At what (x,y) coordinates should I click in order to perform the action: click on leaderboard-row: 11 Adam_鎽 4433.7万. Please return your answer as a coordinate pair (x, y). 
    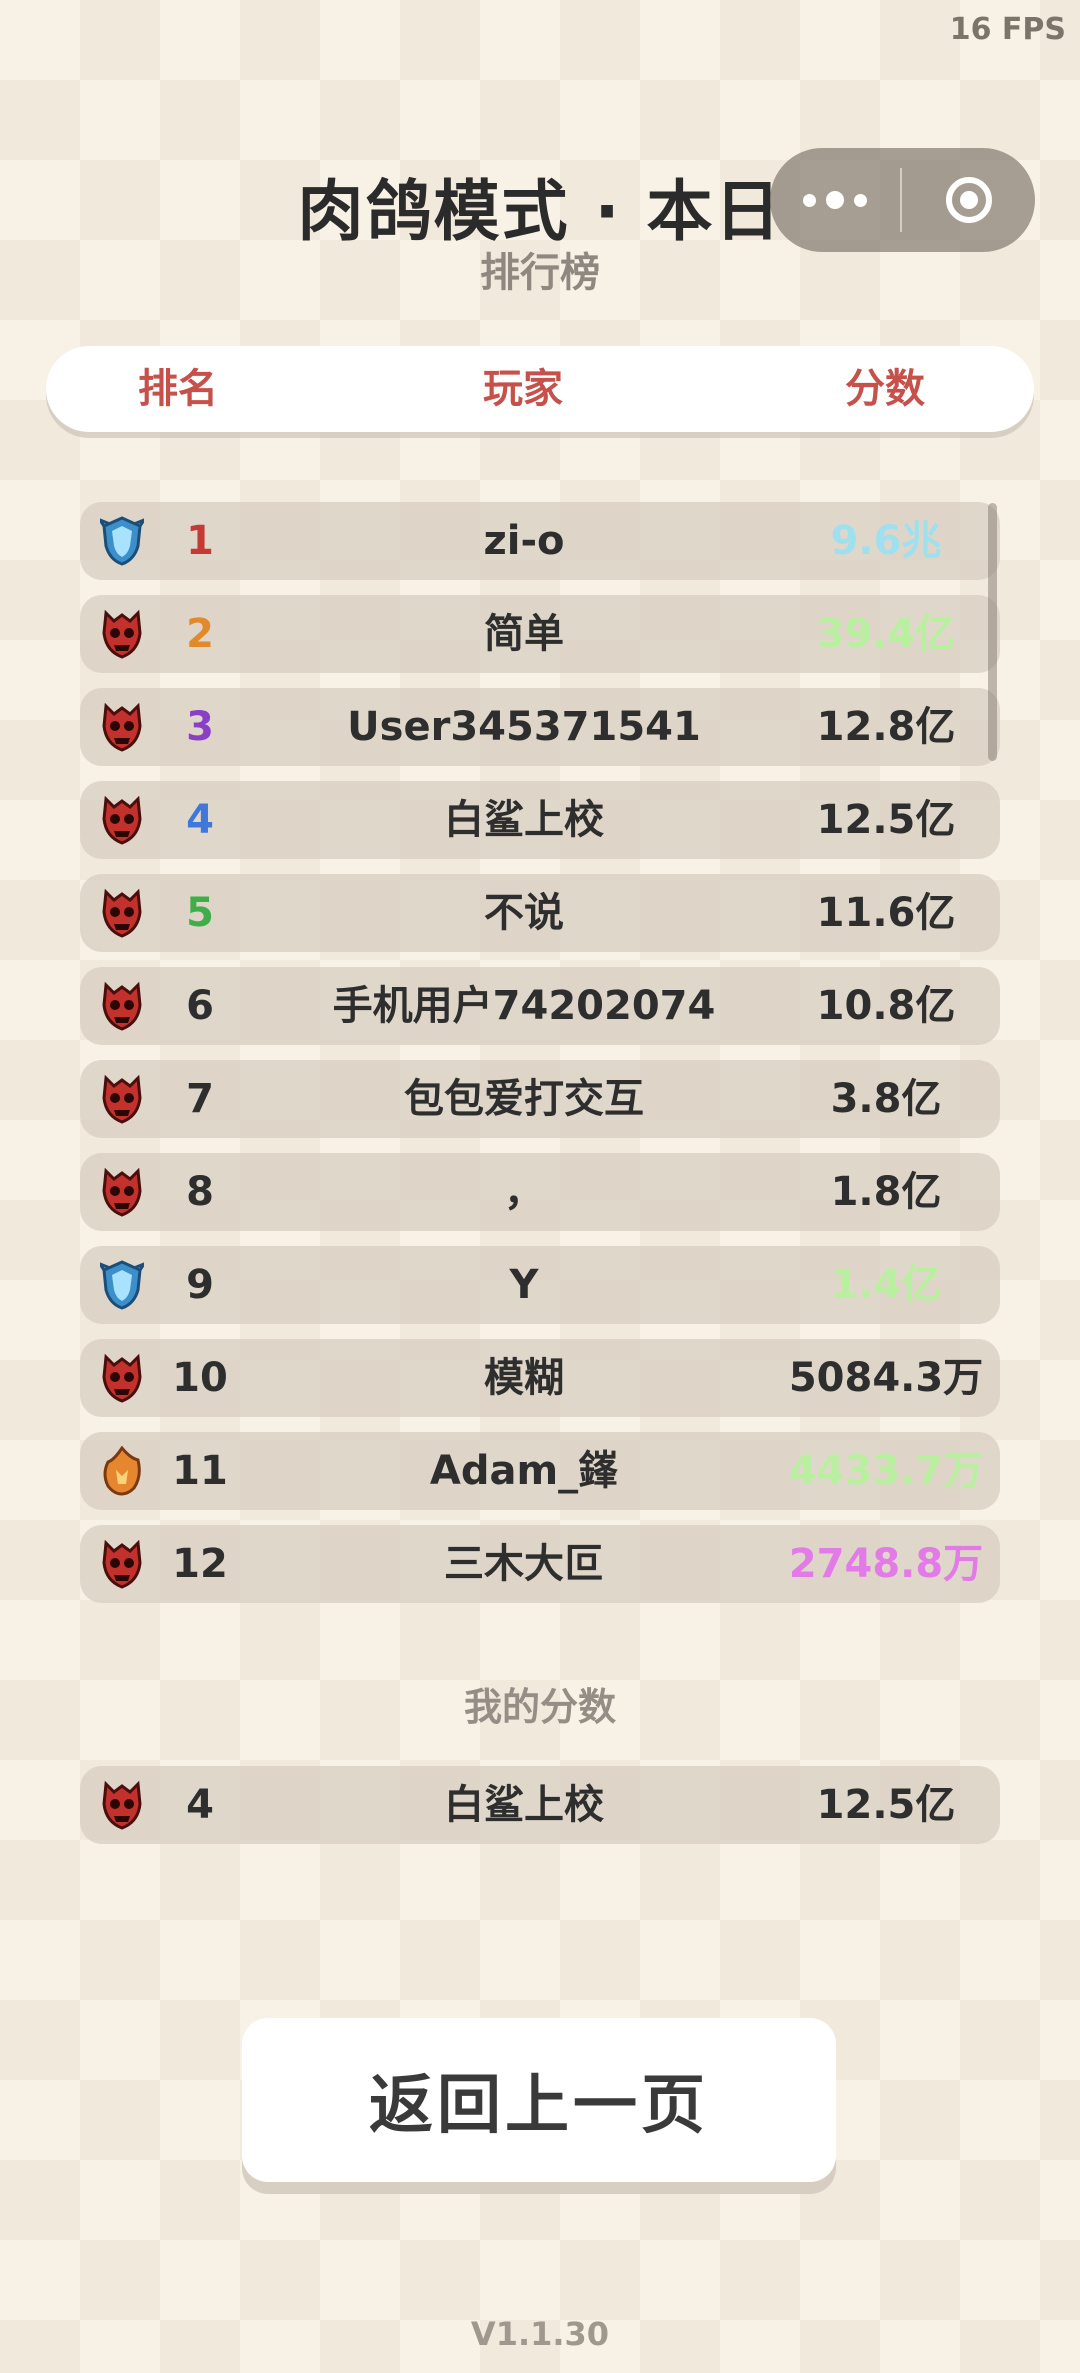
    Looking at the image, I should click on (540, 1471).